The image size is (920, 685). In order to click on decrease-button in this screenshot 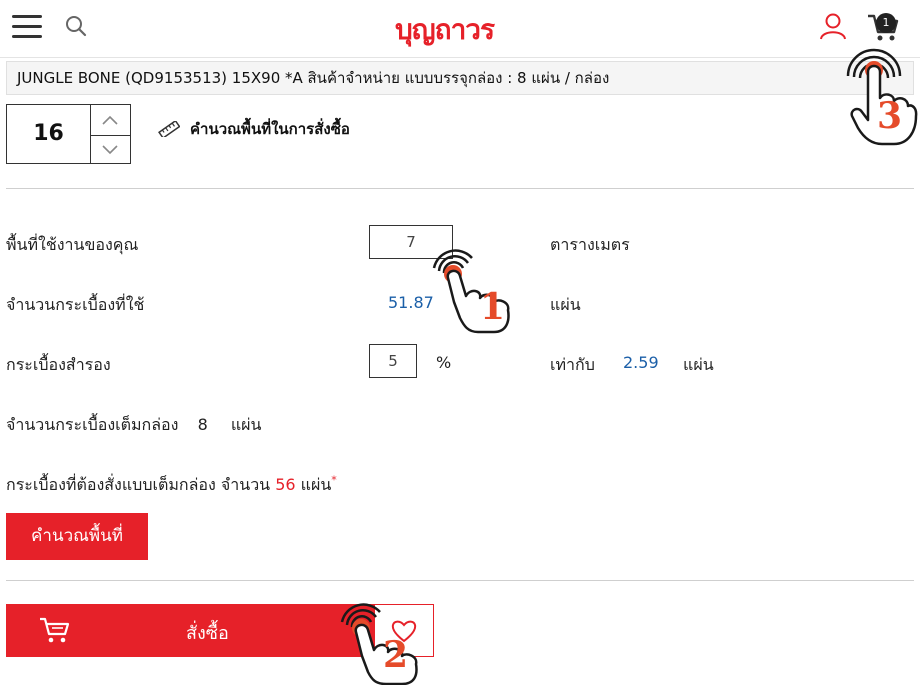, I will do `click(110, 149)`.